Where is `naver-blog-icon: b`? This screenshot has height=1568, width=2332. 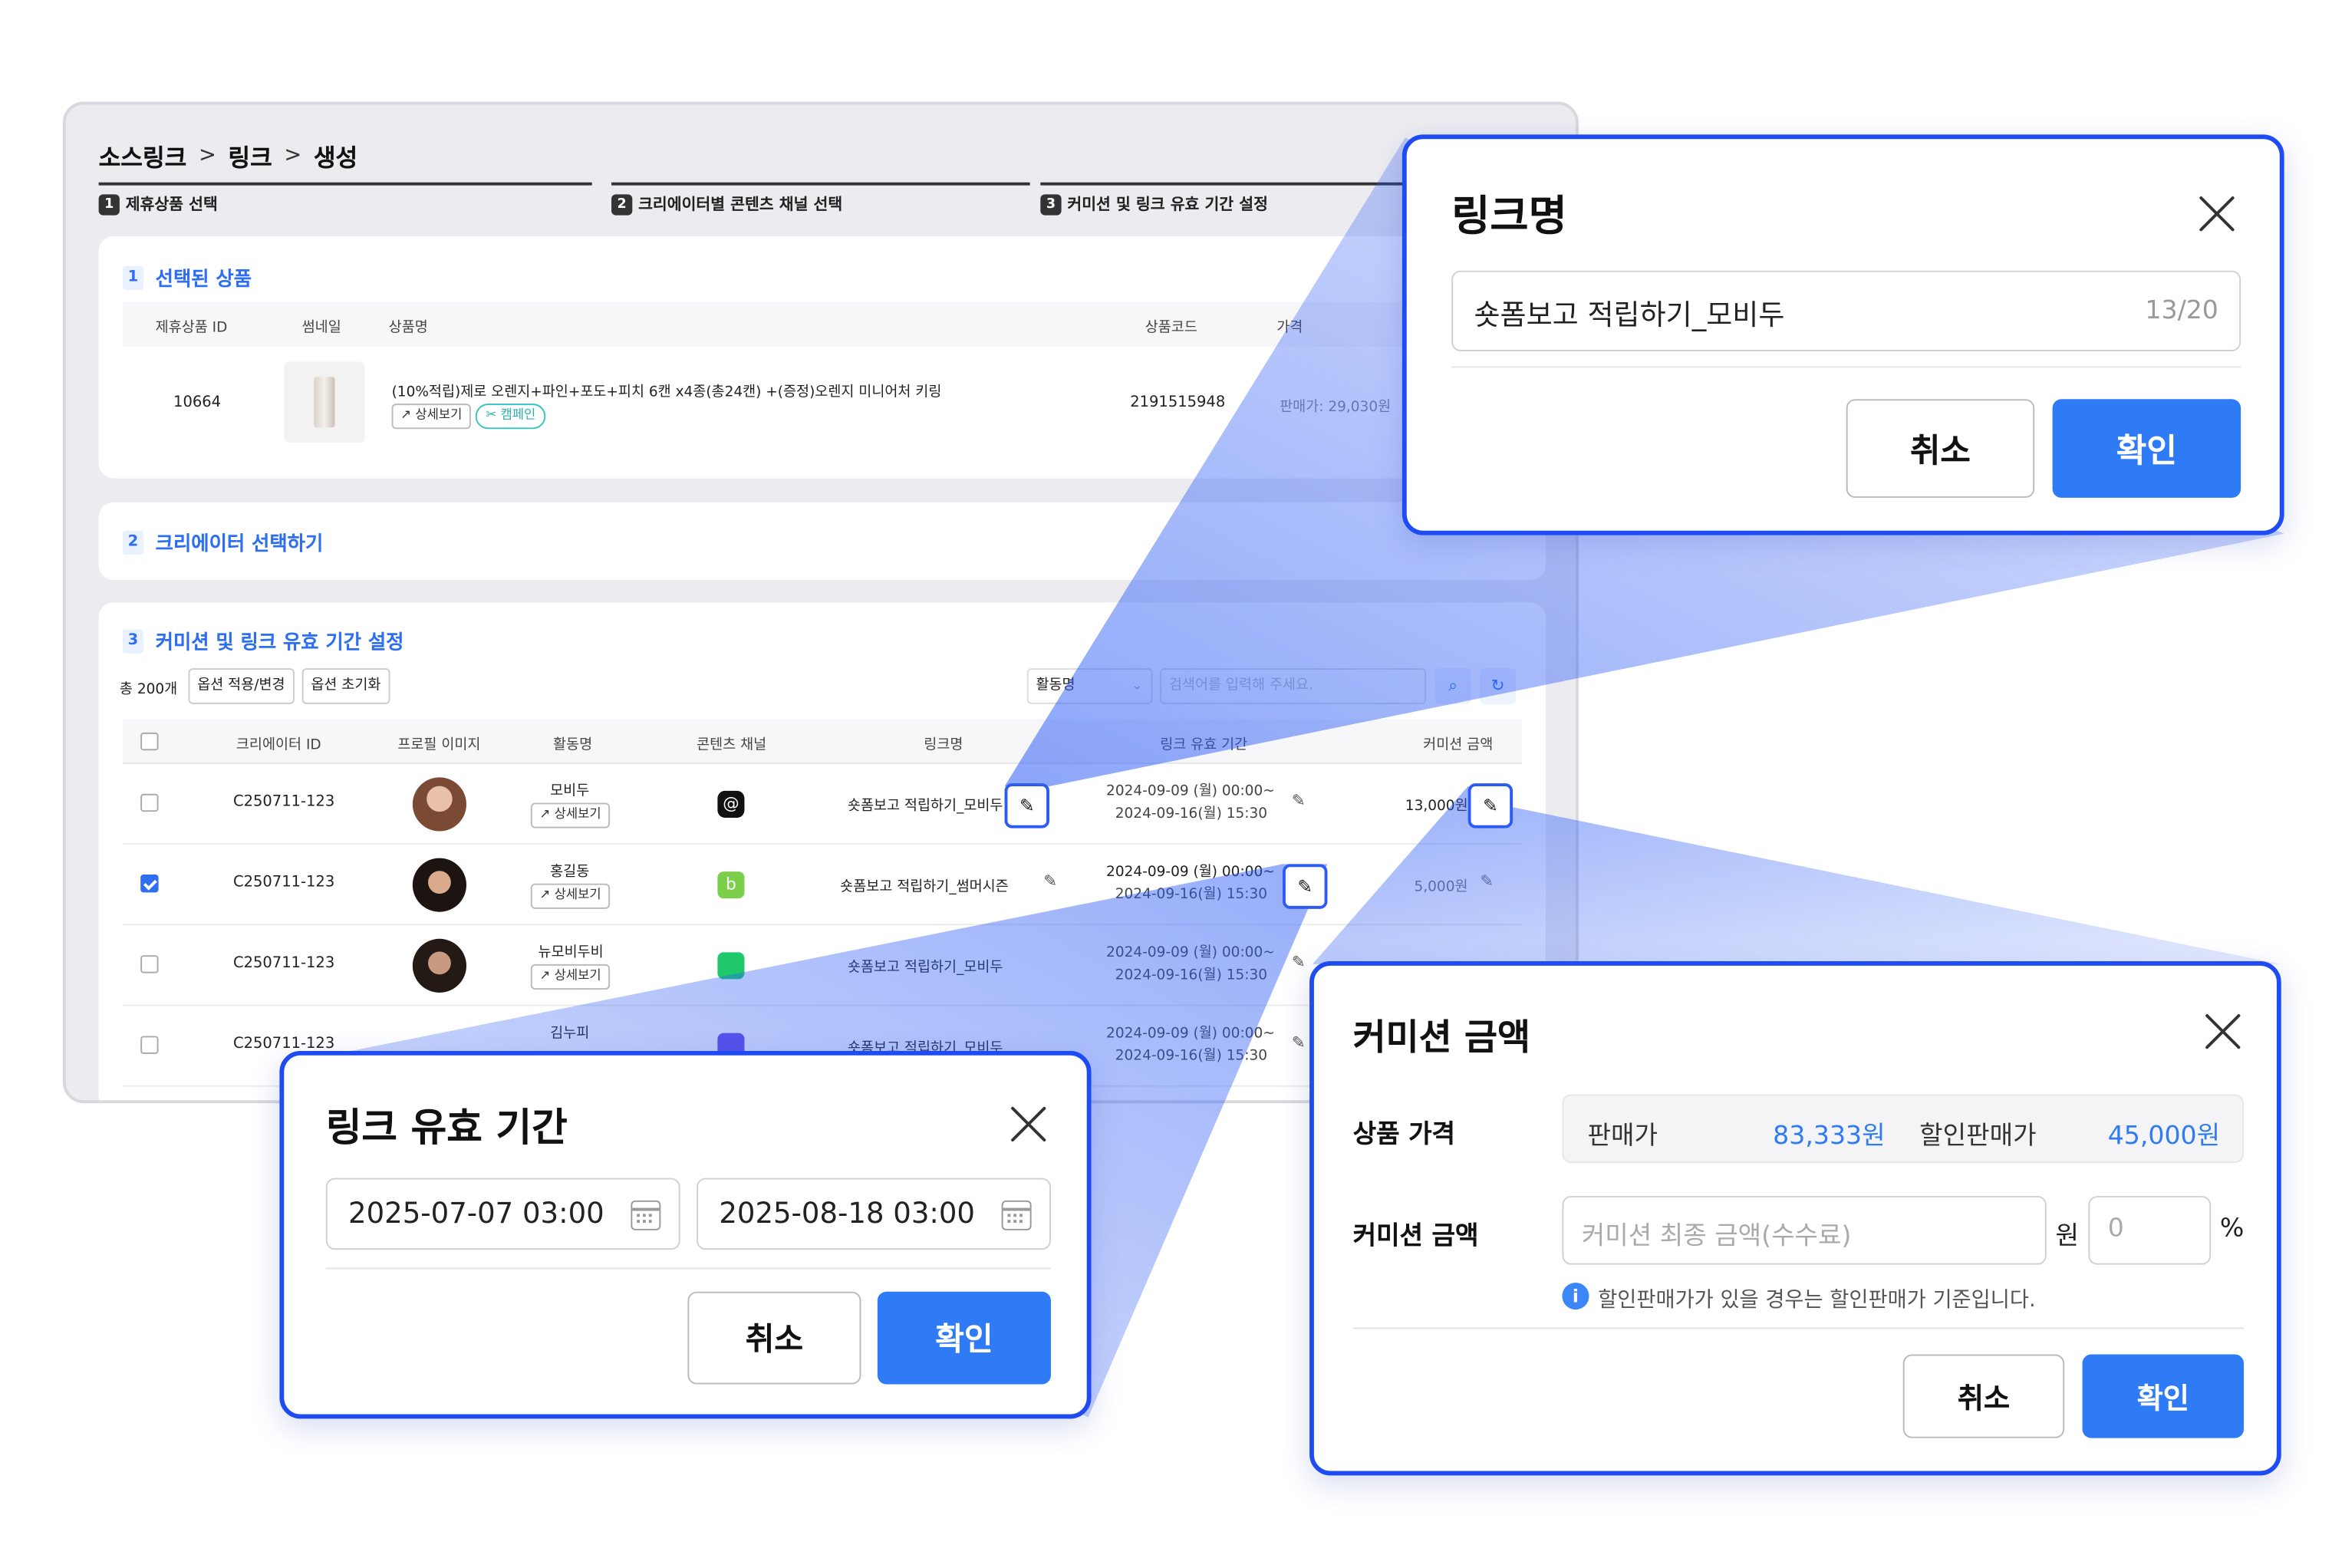
naver-blog-icon: b is located at coordinates (731, 885).